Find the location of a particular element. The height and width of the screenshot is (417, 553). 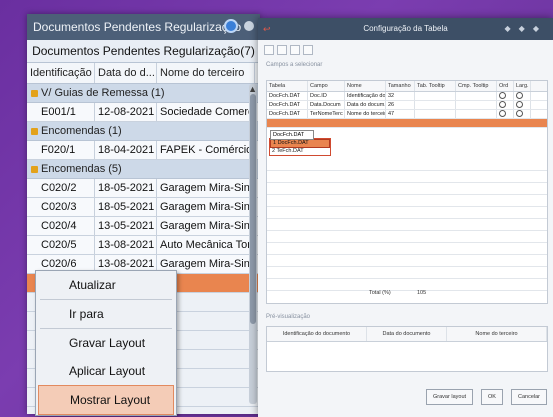

scroll-up-icon: ▲ is located at coordinates (252, 89).